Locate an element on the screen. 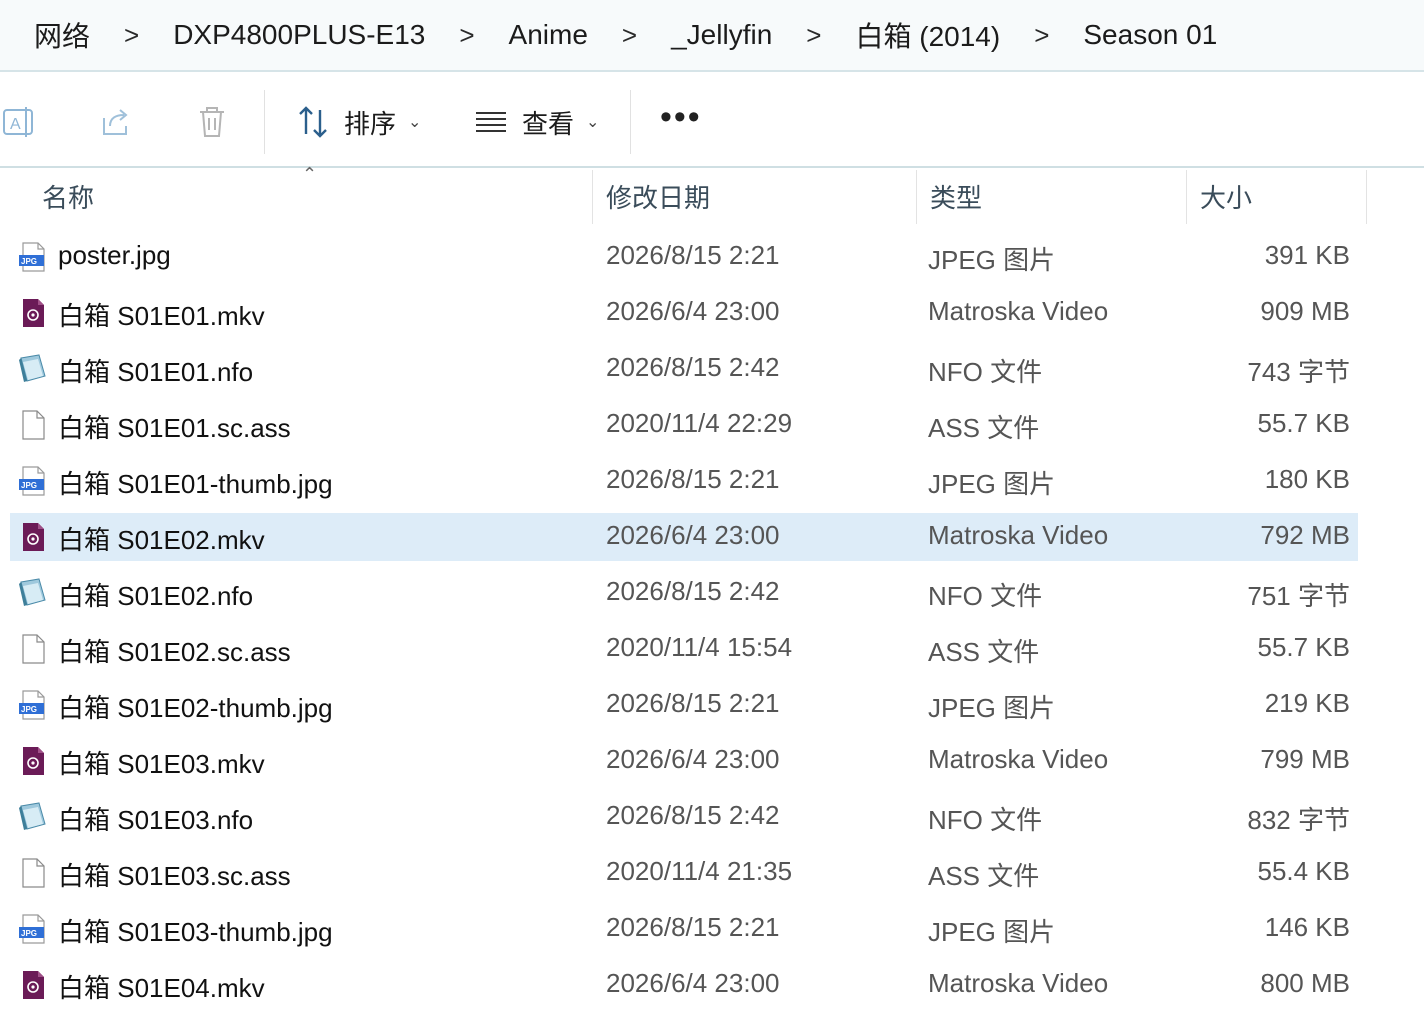 This screenshot has width=1424, height=1018. toolbar-divider is located at coordinates (630, 122).